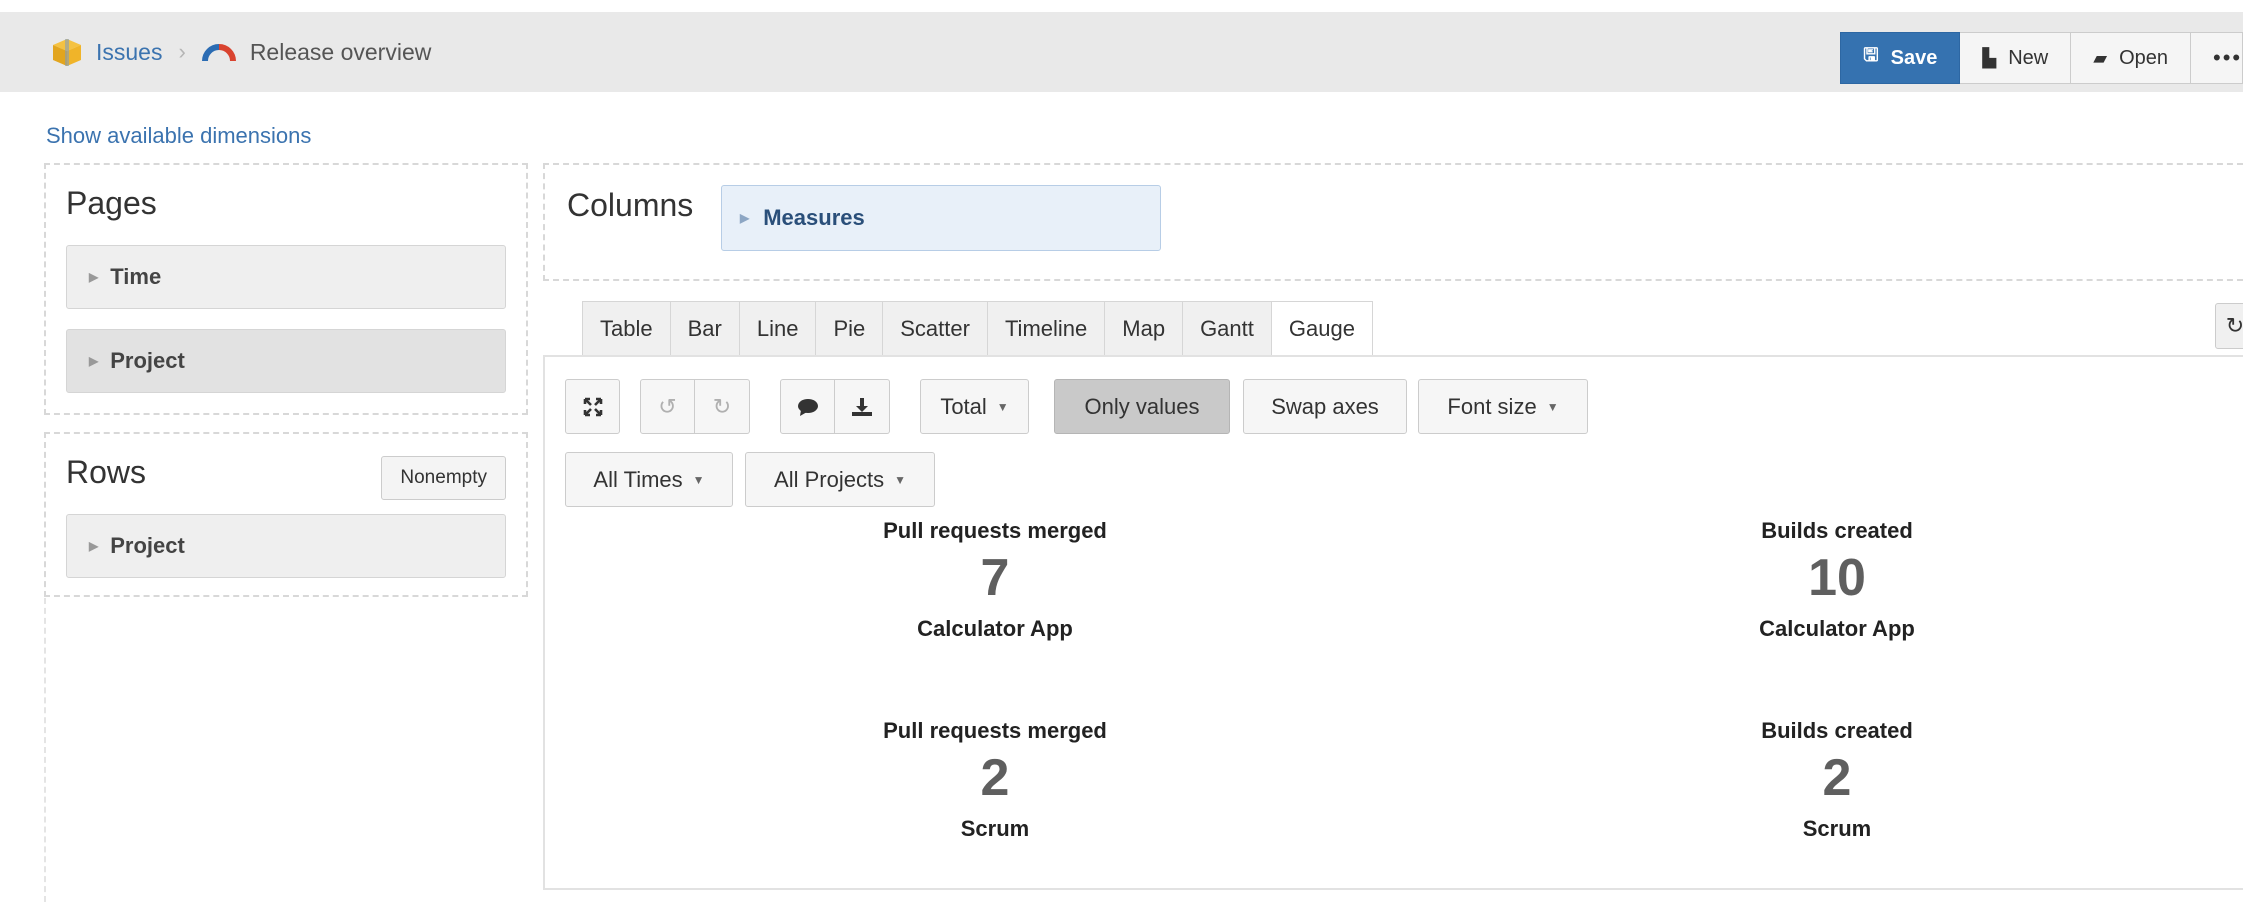 This screenshot has height=902, width=2243. I want to click on export-button, so click(862, 406).